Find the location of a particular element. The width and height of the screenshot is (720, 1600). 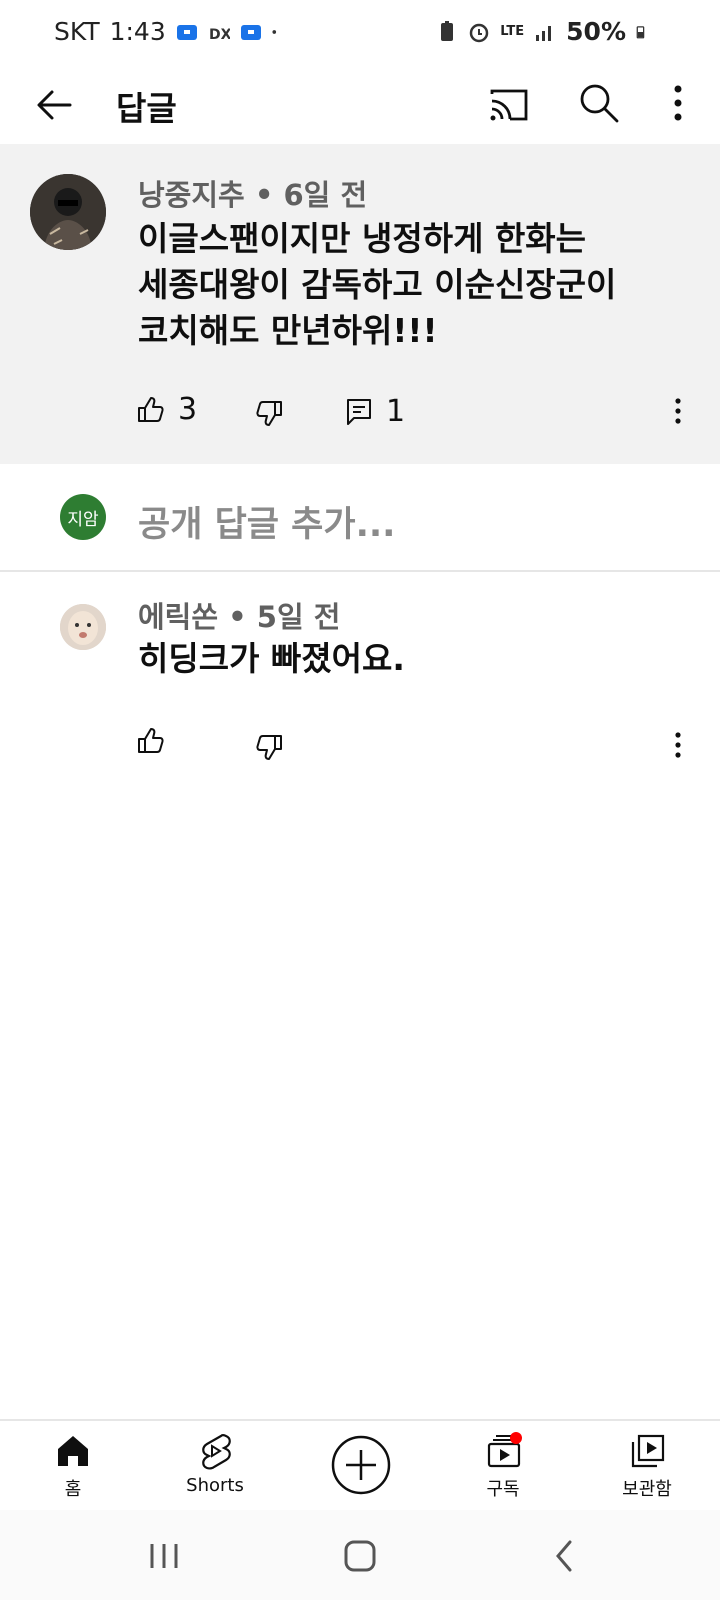

recents-icon is located at coordinates (164, 1556).